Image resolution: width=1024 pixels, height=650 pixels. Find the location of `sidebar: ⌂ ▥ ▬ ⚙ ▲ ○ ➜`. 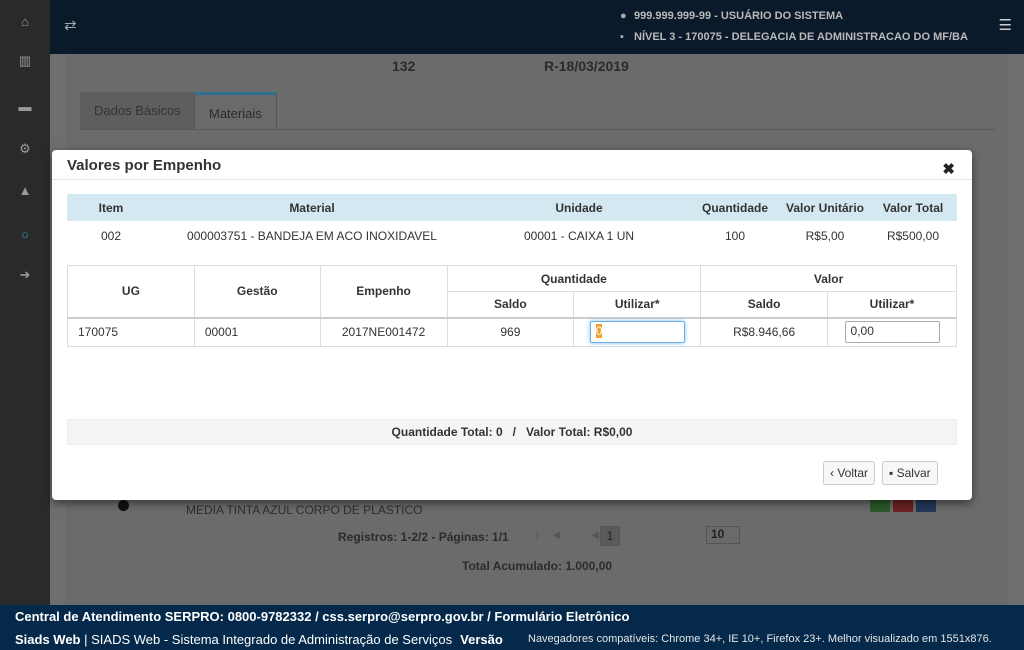

sidebar: ⌂ ▥ ▬ ⚙ ▲ ○ ➜ is located at coordinates (25, 302).